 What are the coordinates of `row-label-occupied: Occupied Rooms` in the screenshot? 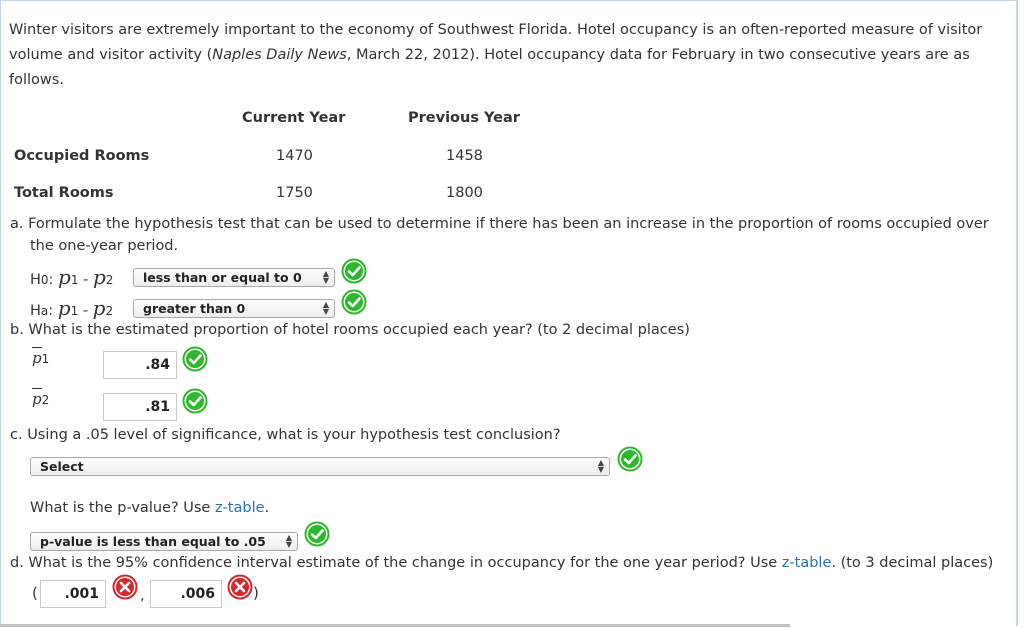 It's located at (82, 156).